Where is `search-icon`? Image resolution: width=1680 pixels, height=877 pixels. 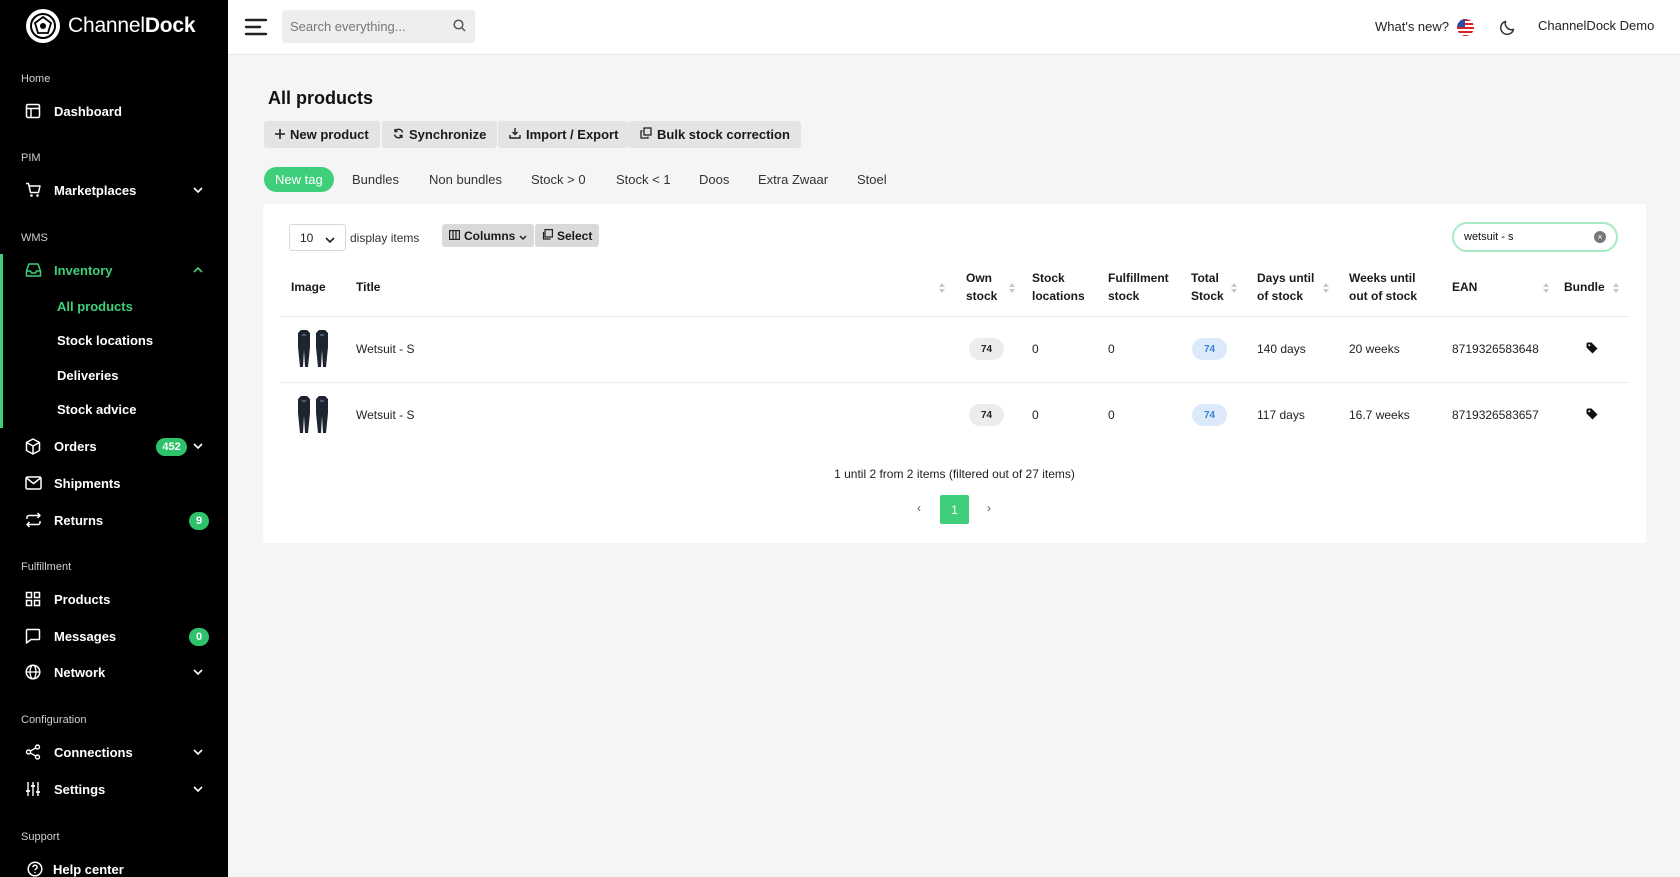
search-icon is located at coordinates (459, 27).